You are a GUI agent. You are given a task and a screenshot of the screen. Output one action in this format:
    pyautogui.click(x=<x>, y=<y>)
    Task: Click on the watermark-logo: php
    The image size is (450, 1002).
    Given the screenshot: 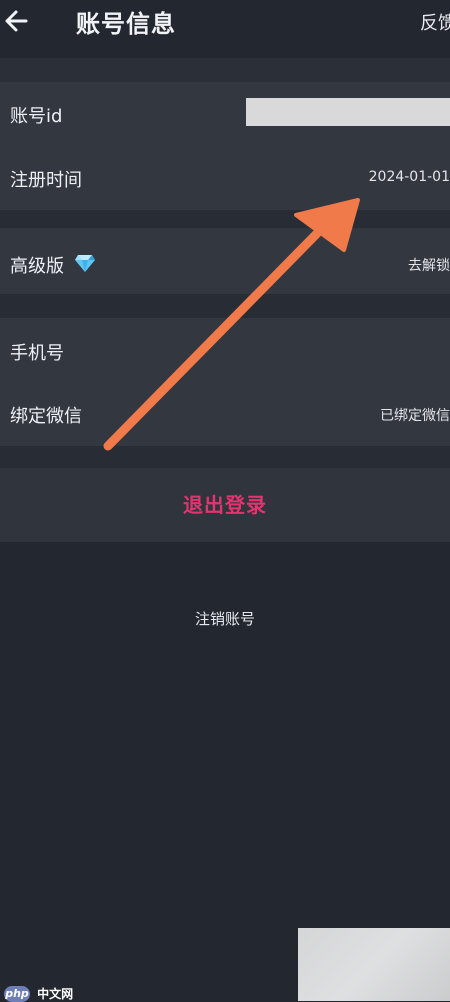 What is the action you would take?
    pyautogui.click(x=17, y=993)
    